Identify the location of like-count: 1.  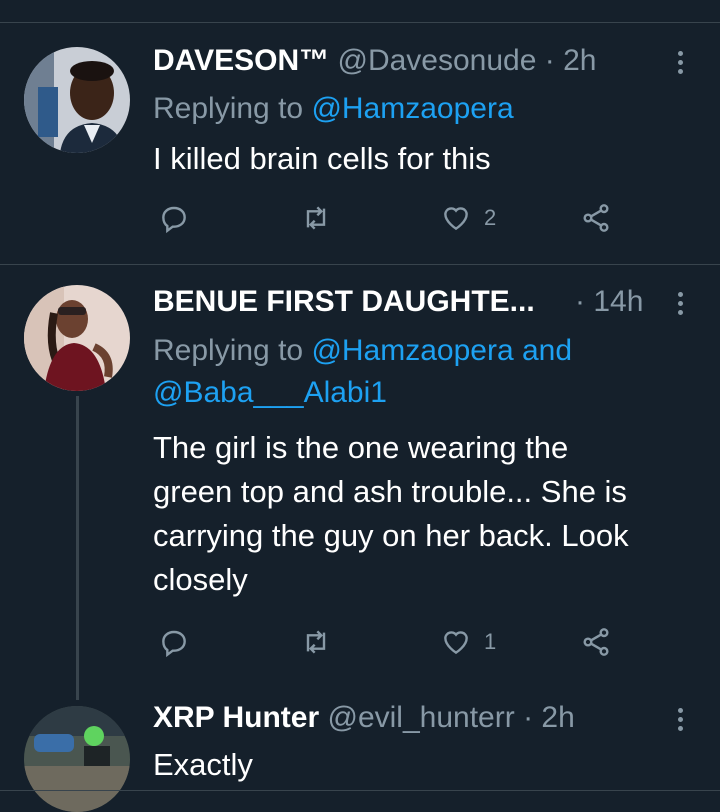
(490, 641).